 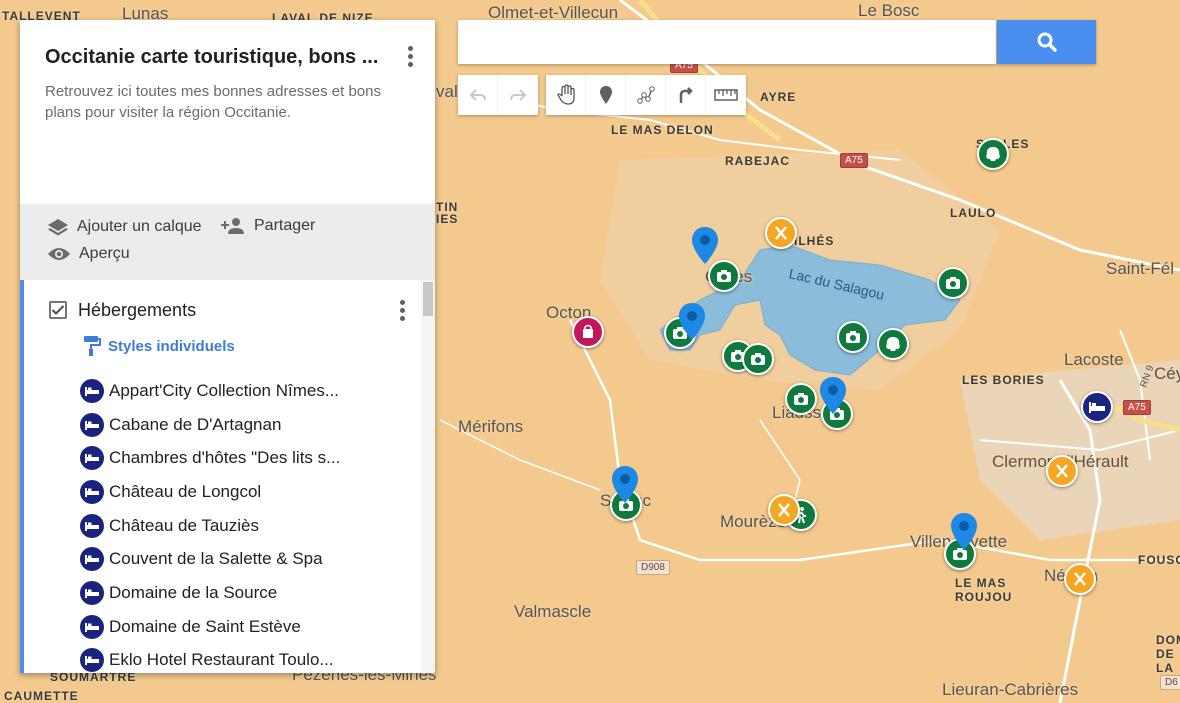 I want to click on lodging-marker, so click(x=1097, y=407).